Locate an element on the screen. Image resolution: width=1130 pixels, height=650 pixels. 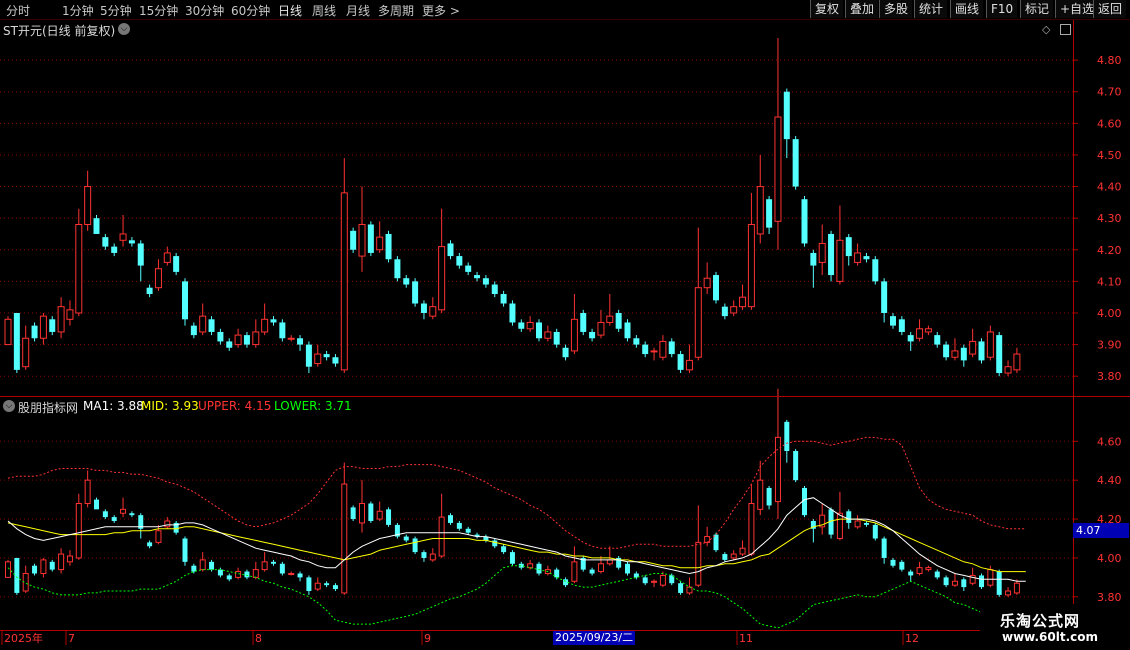
lower-band-line is located at coordinates (516, 597).